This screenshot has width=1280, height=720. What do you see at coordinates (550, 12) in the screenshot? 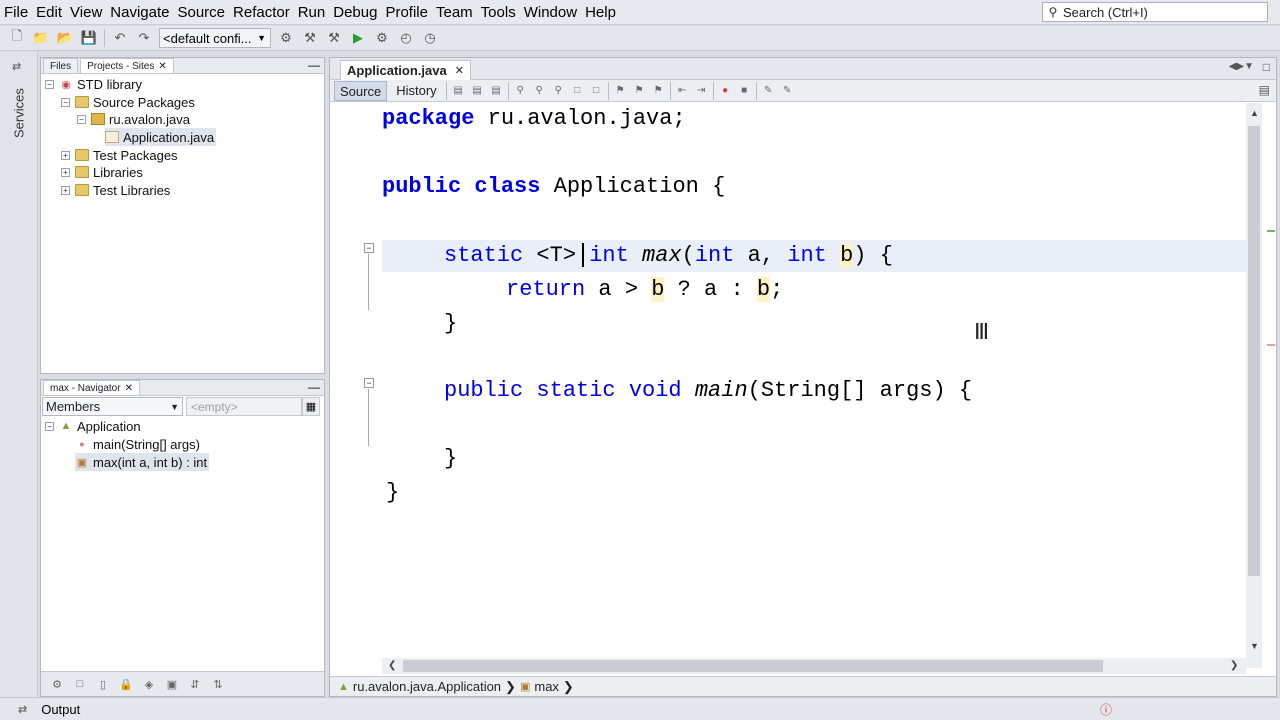
I see `menu-window: Window` at bounding box center [550, 12].